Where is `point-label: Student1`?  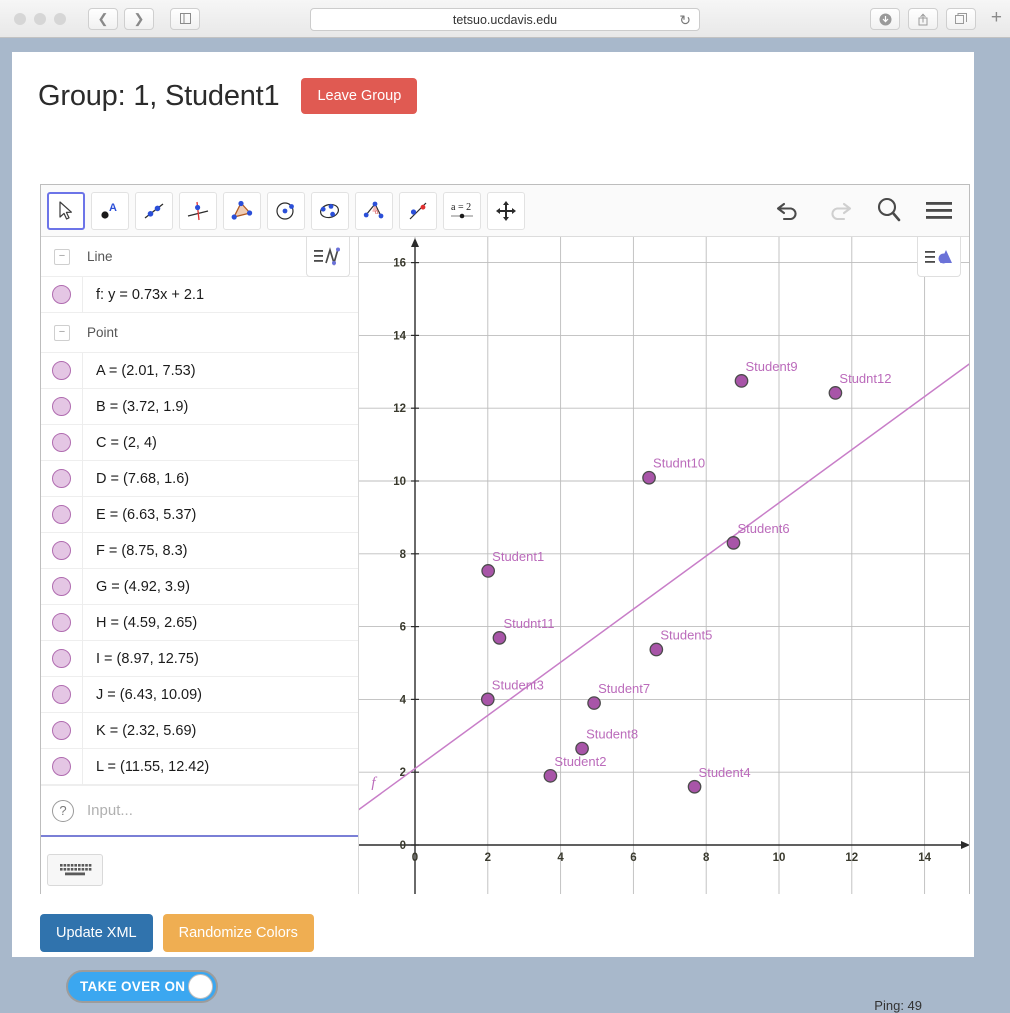
point-label: Student1 is located at coordinates (518, 556).